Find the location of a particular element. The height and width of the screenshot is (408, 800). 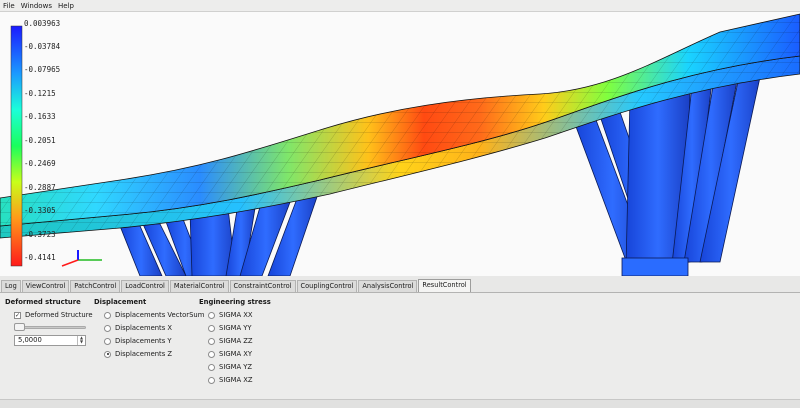

radio-label: Displacements VectorSum is located at coordinates (160, 315).